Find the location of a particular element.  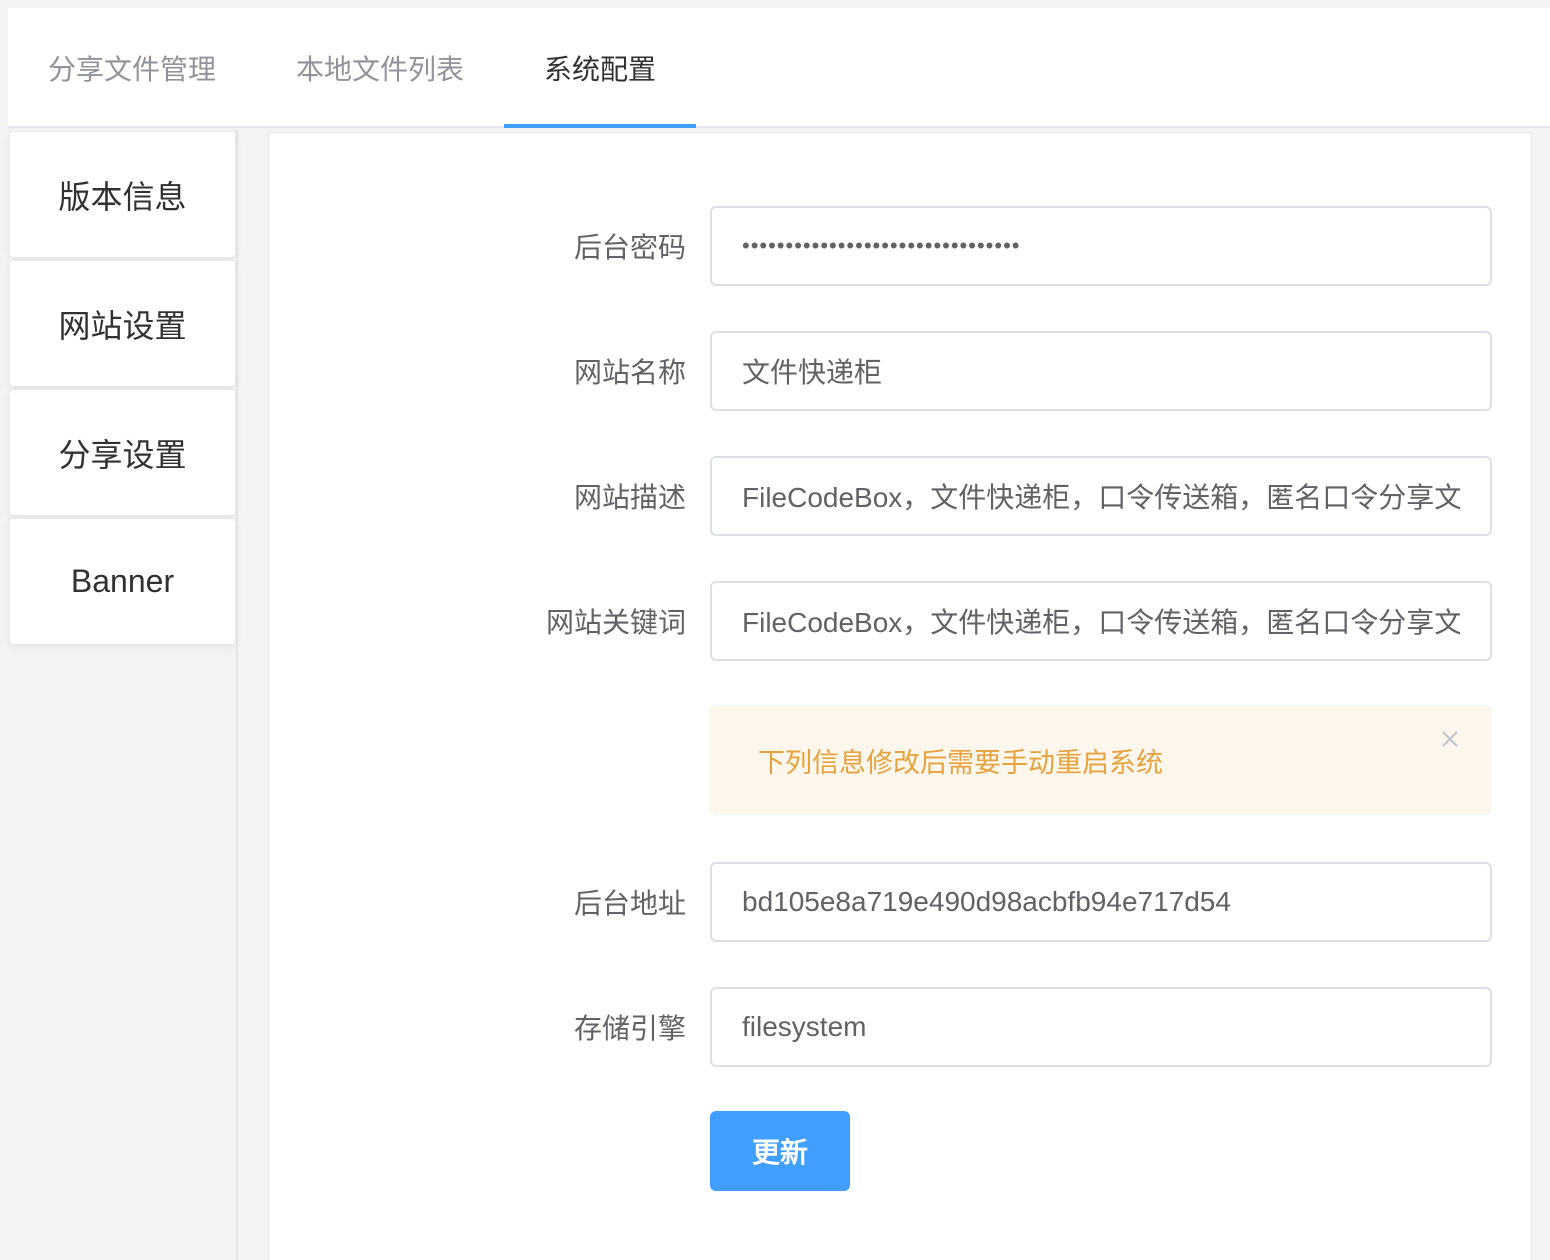

form-row-password: 后台密码 is located at coordinates (901, 246).